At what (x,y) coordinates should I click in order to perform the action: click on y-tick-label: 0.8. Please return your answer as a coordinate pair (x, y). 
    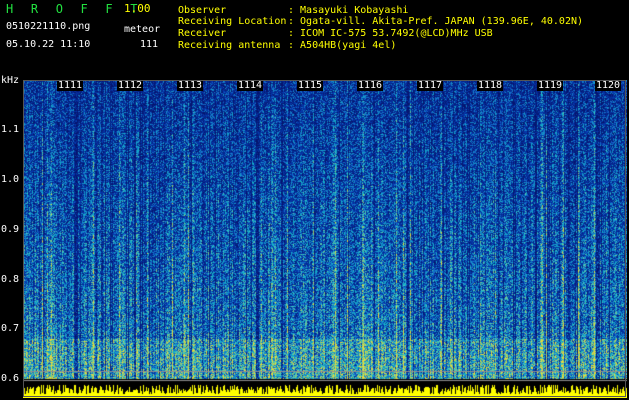
    Looking at the image, I should click on (10, 279).